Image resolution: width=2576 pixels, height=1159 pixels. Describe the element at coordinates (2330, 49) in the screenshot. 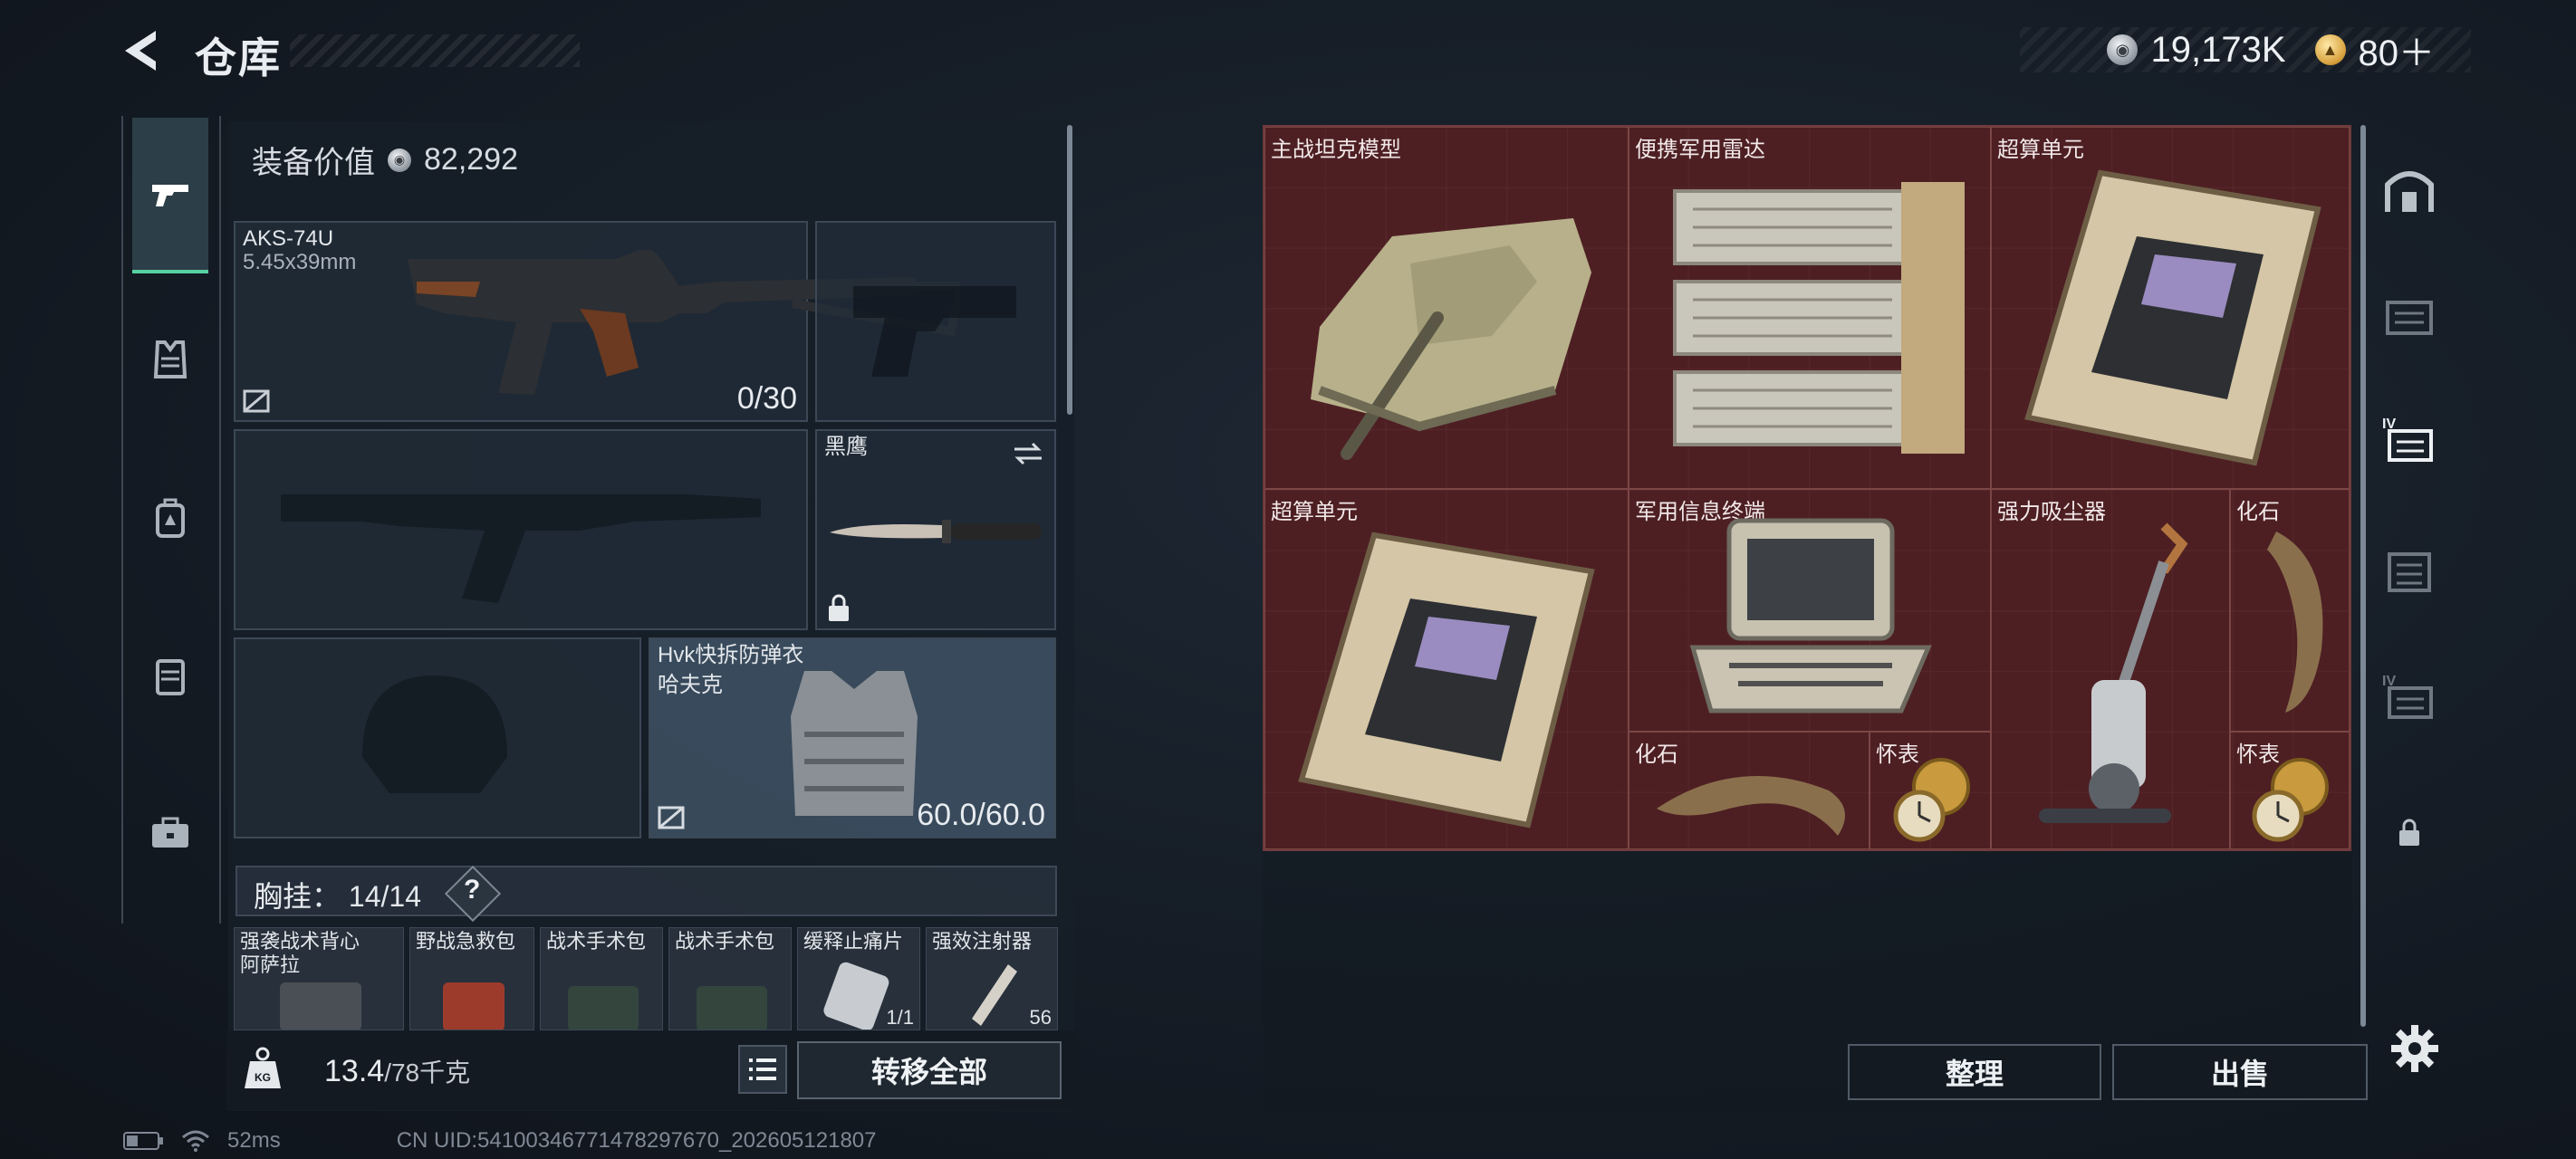

I see `gold-coin-icon: ▲` at that location.